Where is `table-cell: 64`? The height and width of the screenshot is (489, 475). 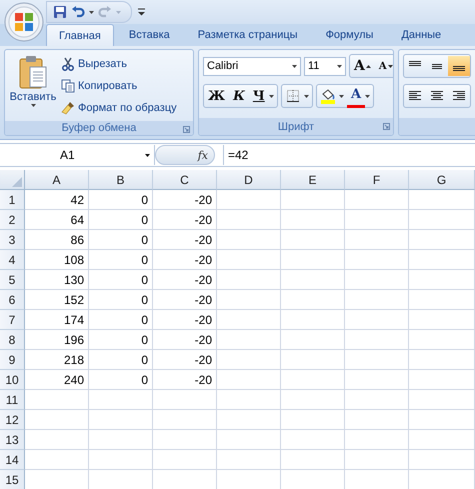
table-cell: 64 is located at coordinates (57, 220).